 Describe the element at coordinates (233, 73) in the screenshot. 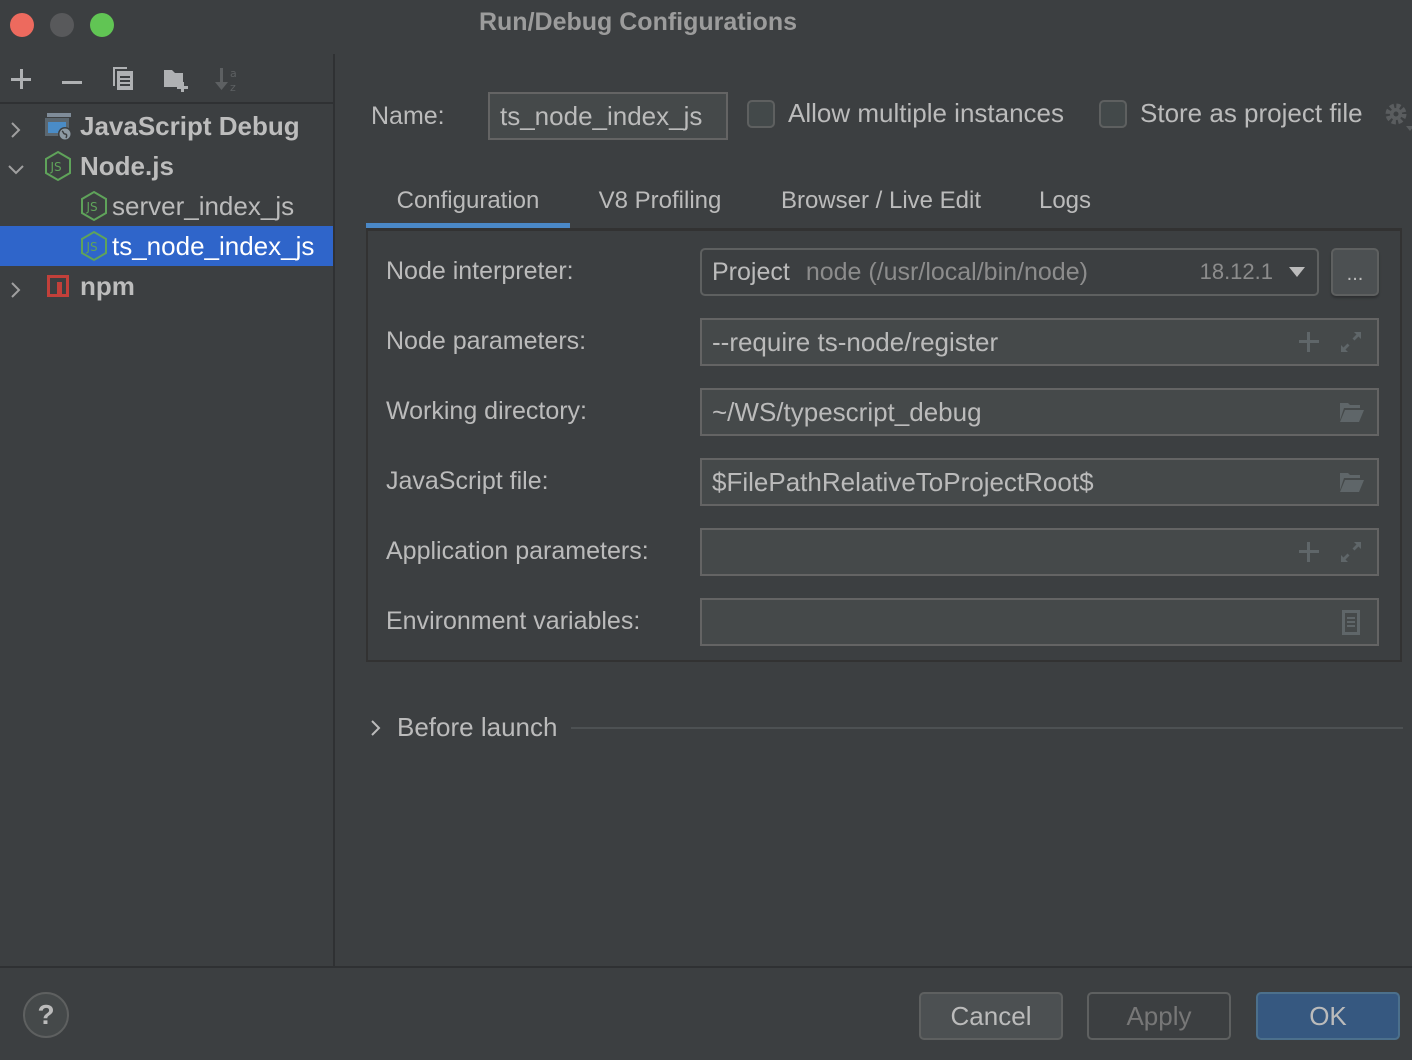

I see `svg-text: a` at that location.